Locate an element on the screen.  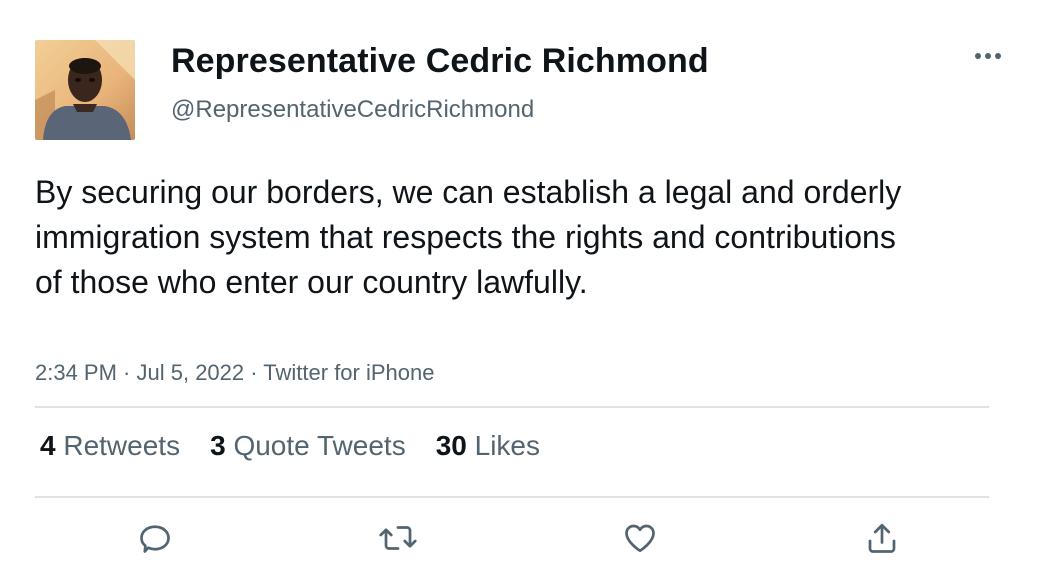
tweet-time: 2:34 PM is located at coordinates (76, 372).